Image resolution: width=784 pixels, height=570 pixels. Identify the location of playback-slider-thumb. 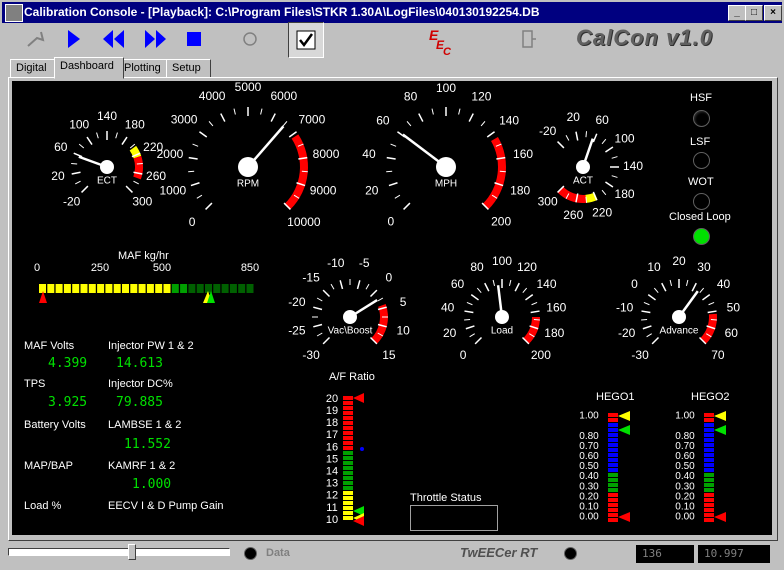
(132, 552).